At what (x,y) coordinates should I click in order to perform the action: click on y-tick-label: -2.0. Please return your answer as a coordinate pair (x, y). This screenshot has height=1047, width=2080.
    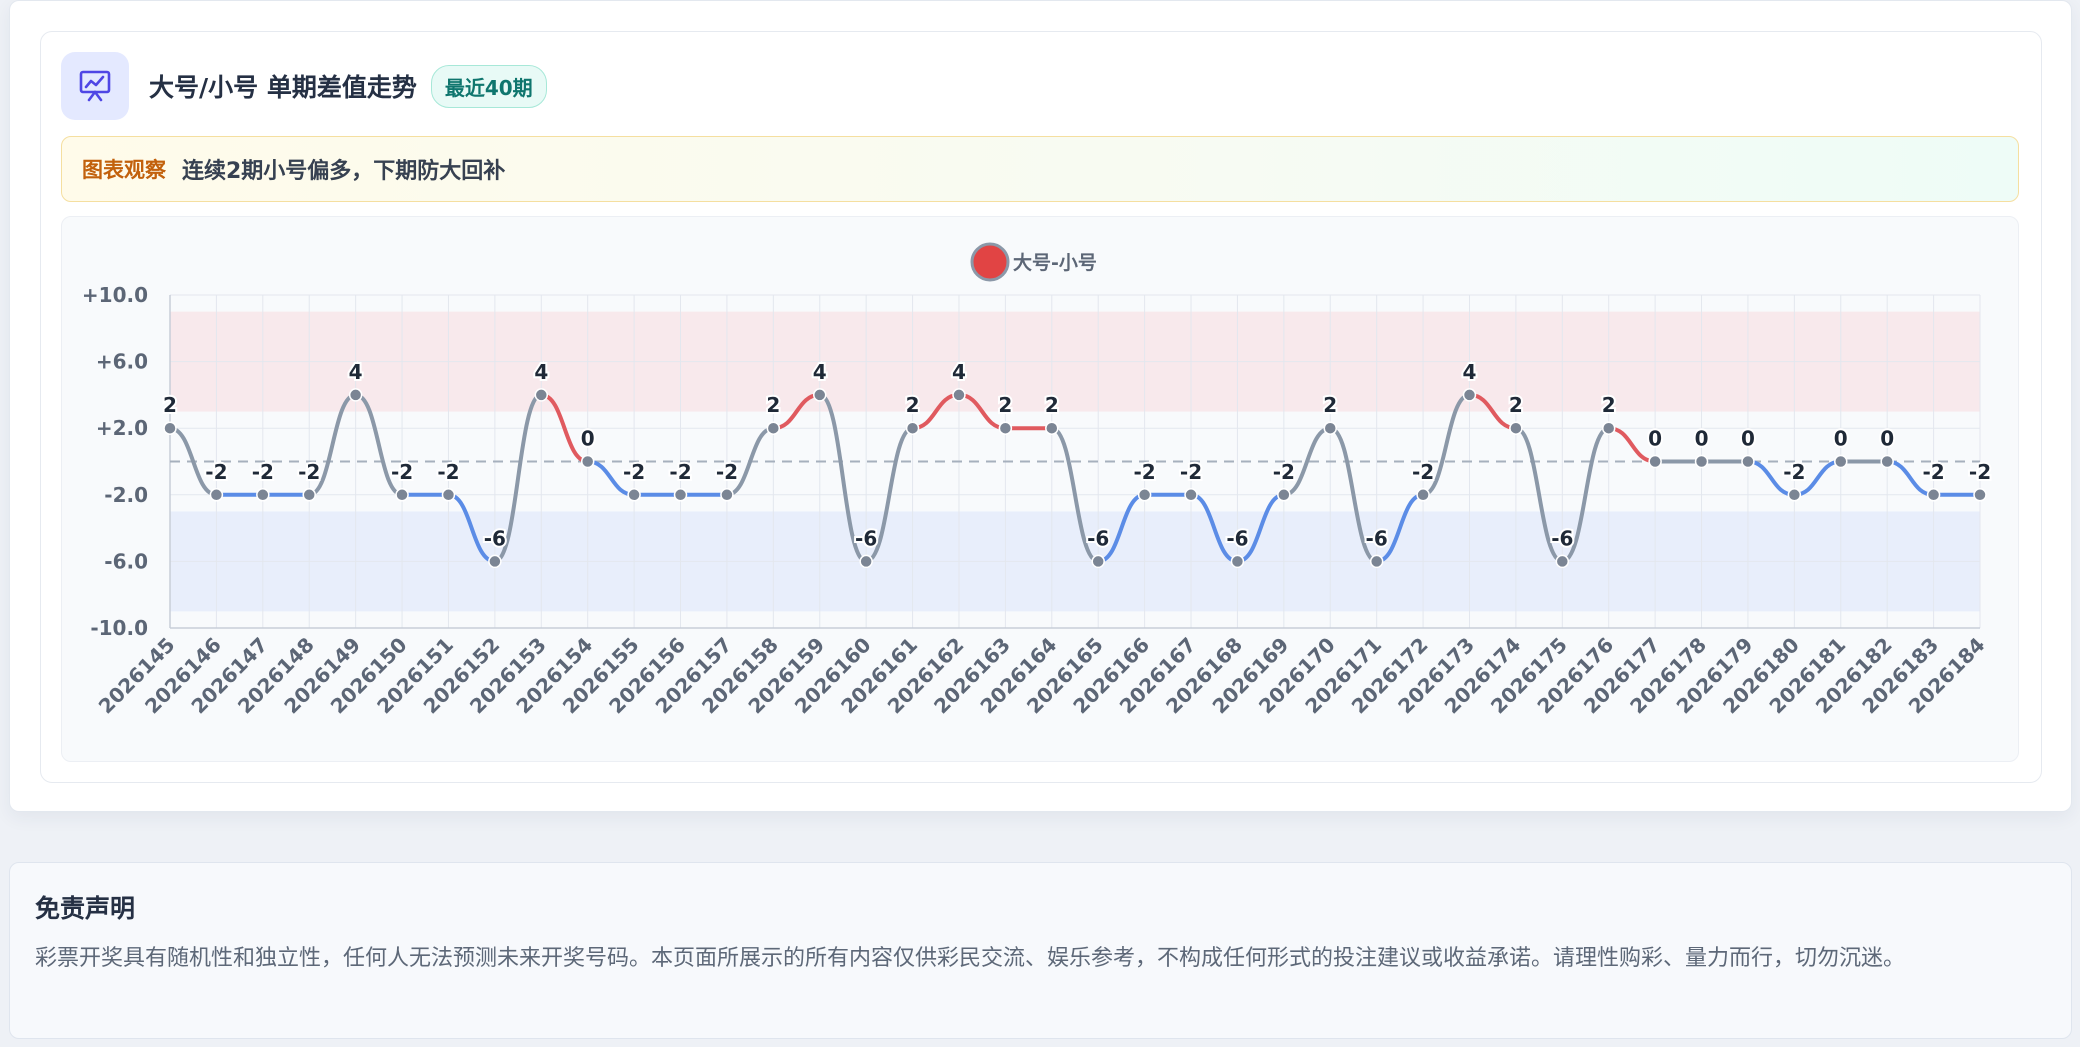
    Looking at the image, I should click on (126, 495).